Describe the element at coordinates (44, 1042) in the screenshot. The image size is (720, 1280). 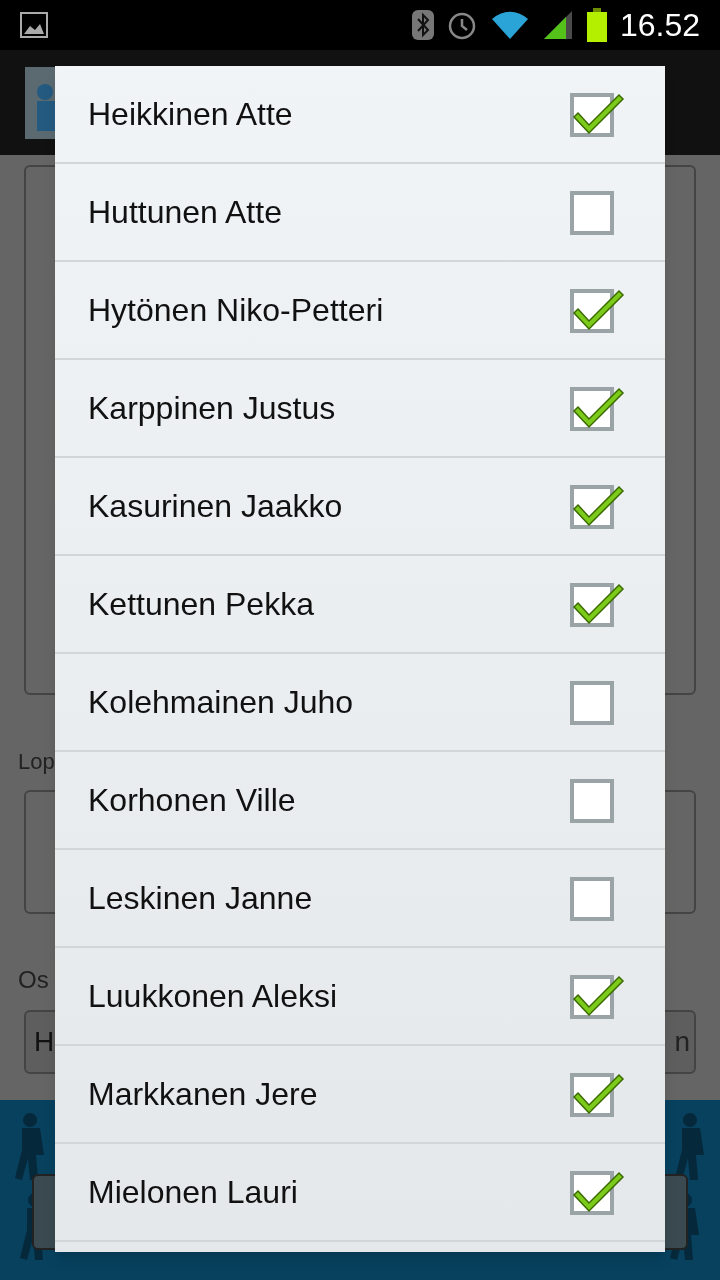
I see `dropdown-value: H` at that location.